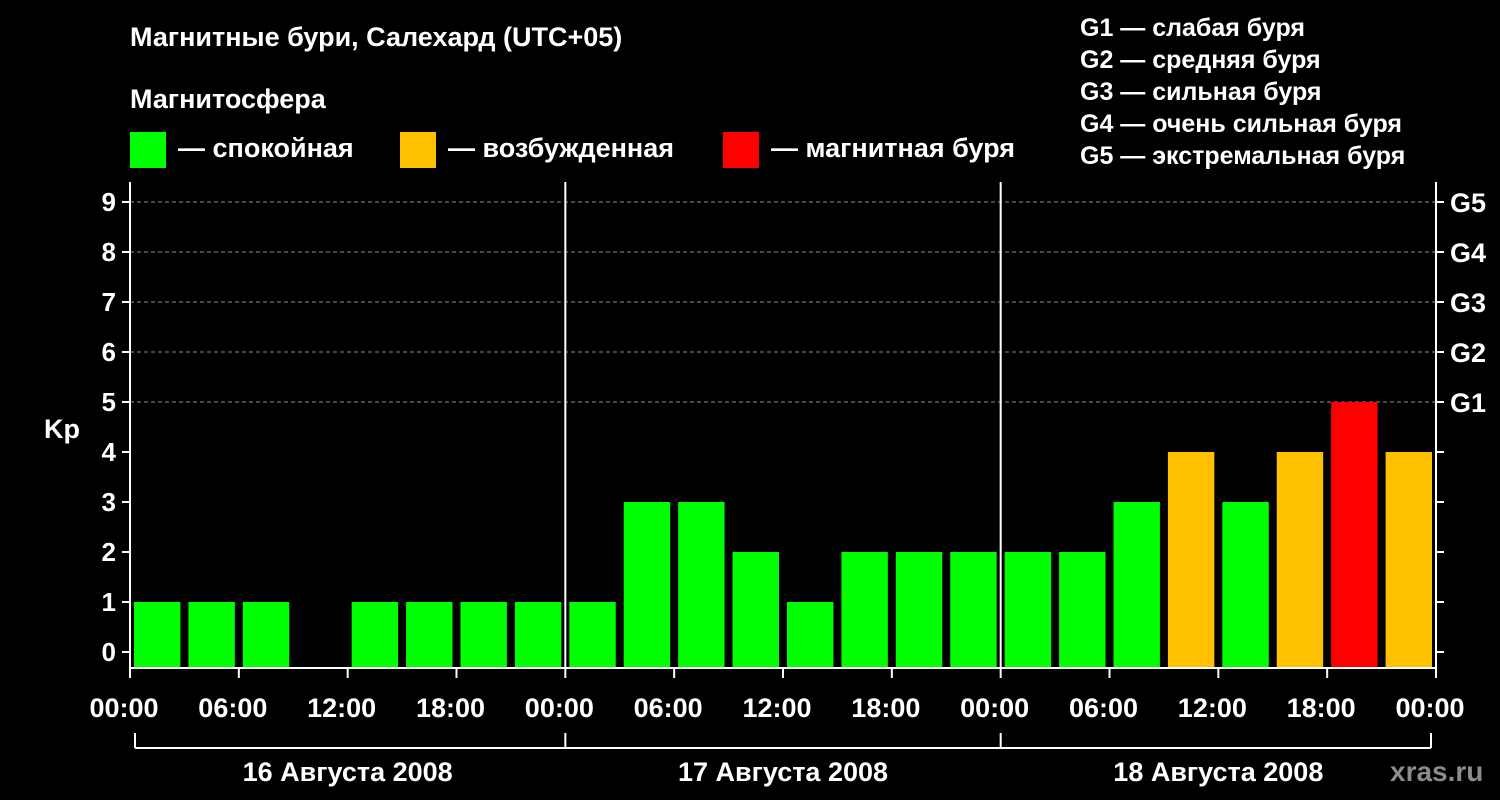 Image resolution: width=1500 pixels, height=800 pixels. Describe the element at coordinates (109, 602) in the screenshot. I see `y-tick-label-1: 1` at that location.